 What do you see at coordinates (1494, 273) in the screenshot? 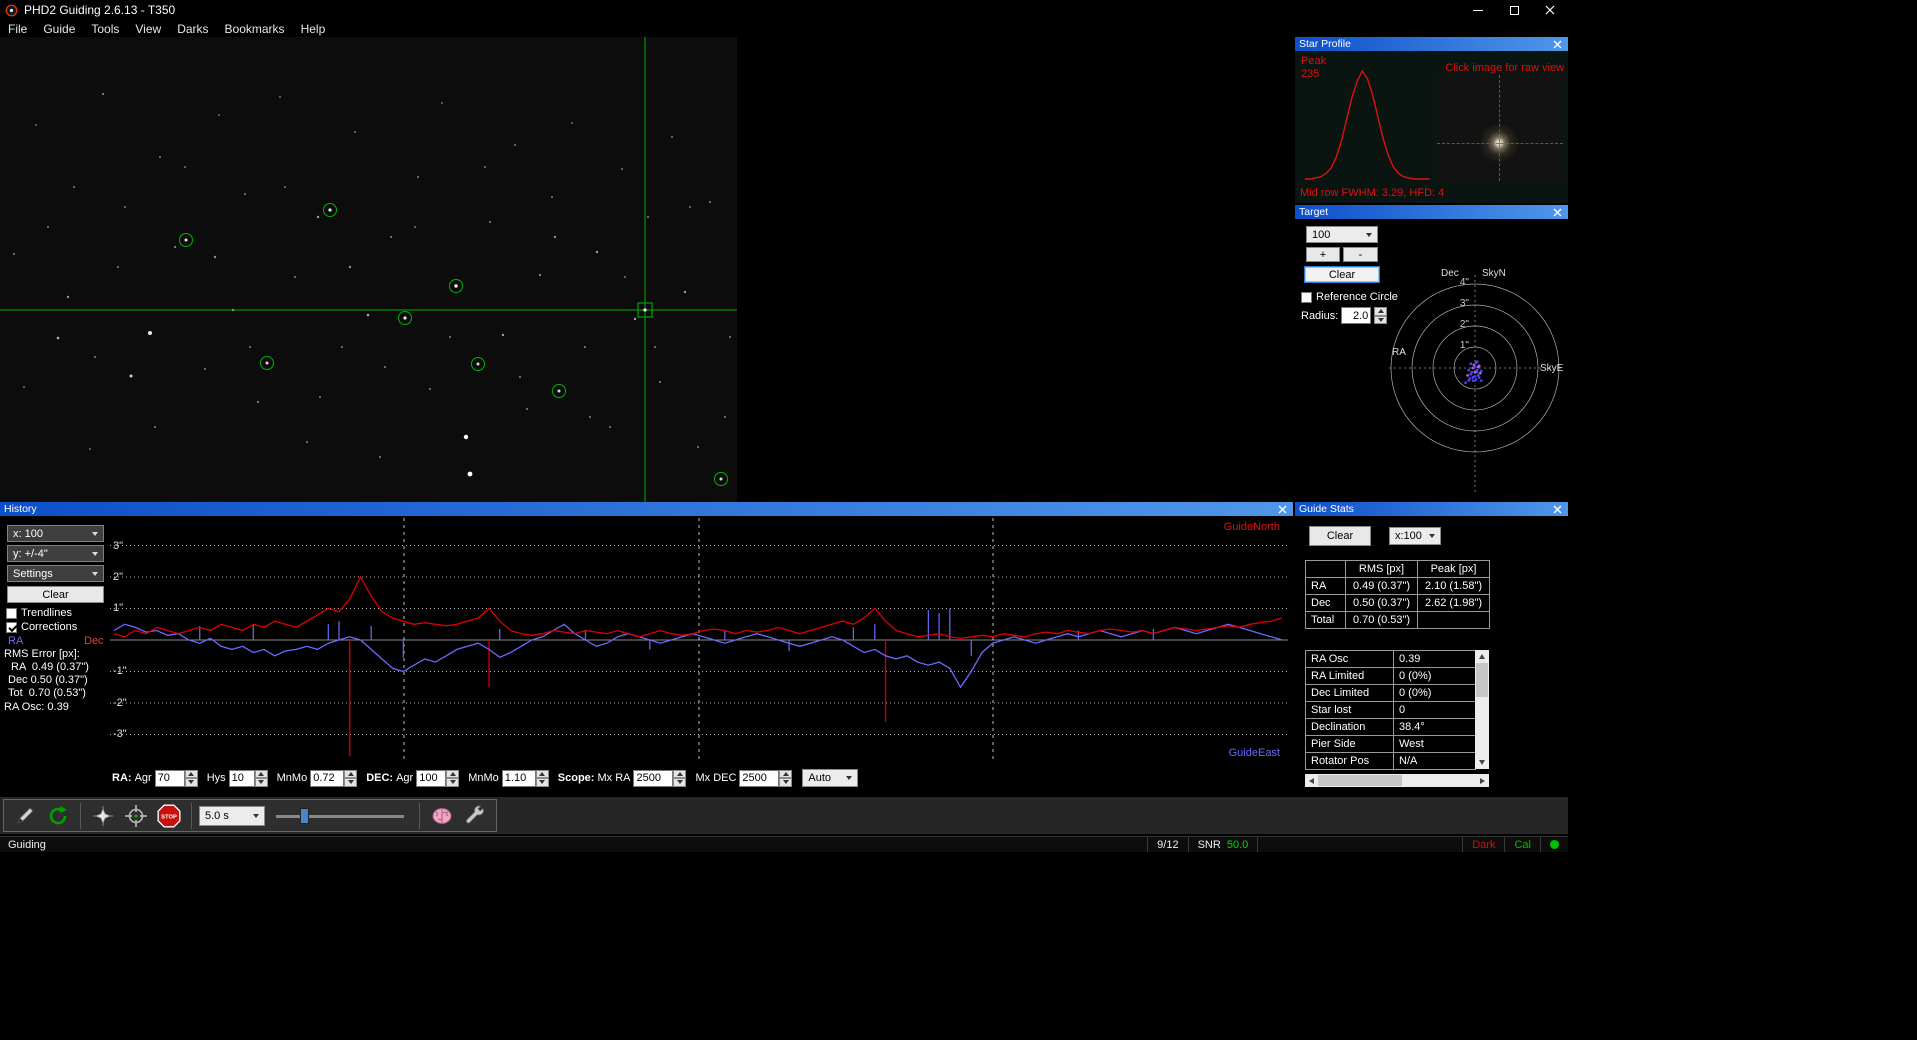
I see `sky-north-label: SkyN` at bounding box center [1494, 273].